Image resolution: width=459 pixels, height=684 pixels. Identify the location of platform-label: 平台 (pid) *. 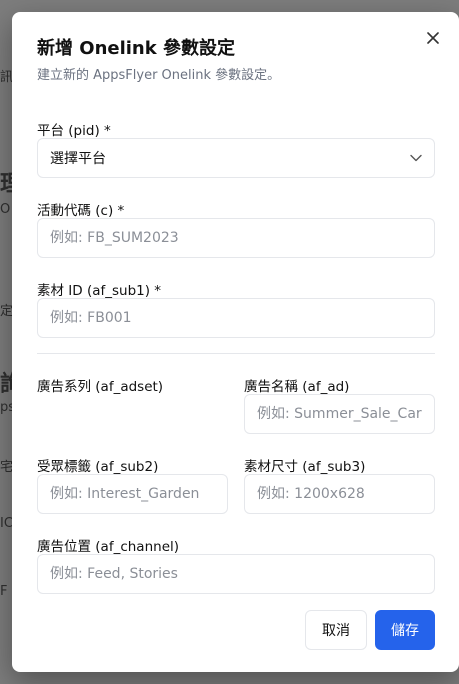
(74, 131).